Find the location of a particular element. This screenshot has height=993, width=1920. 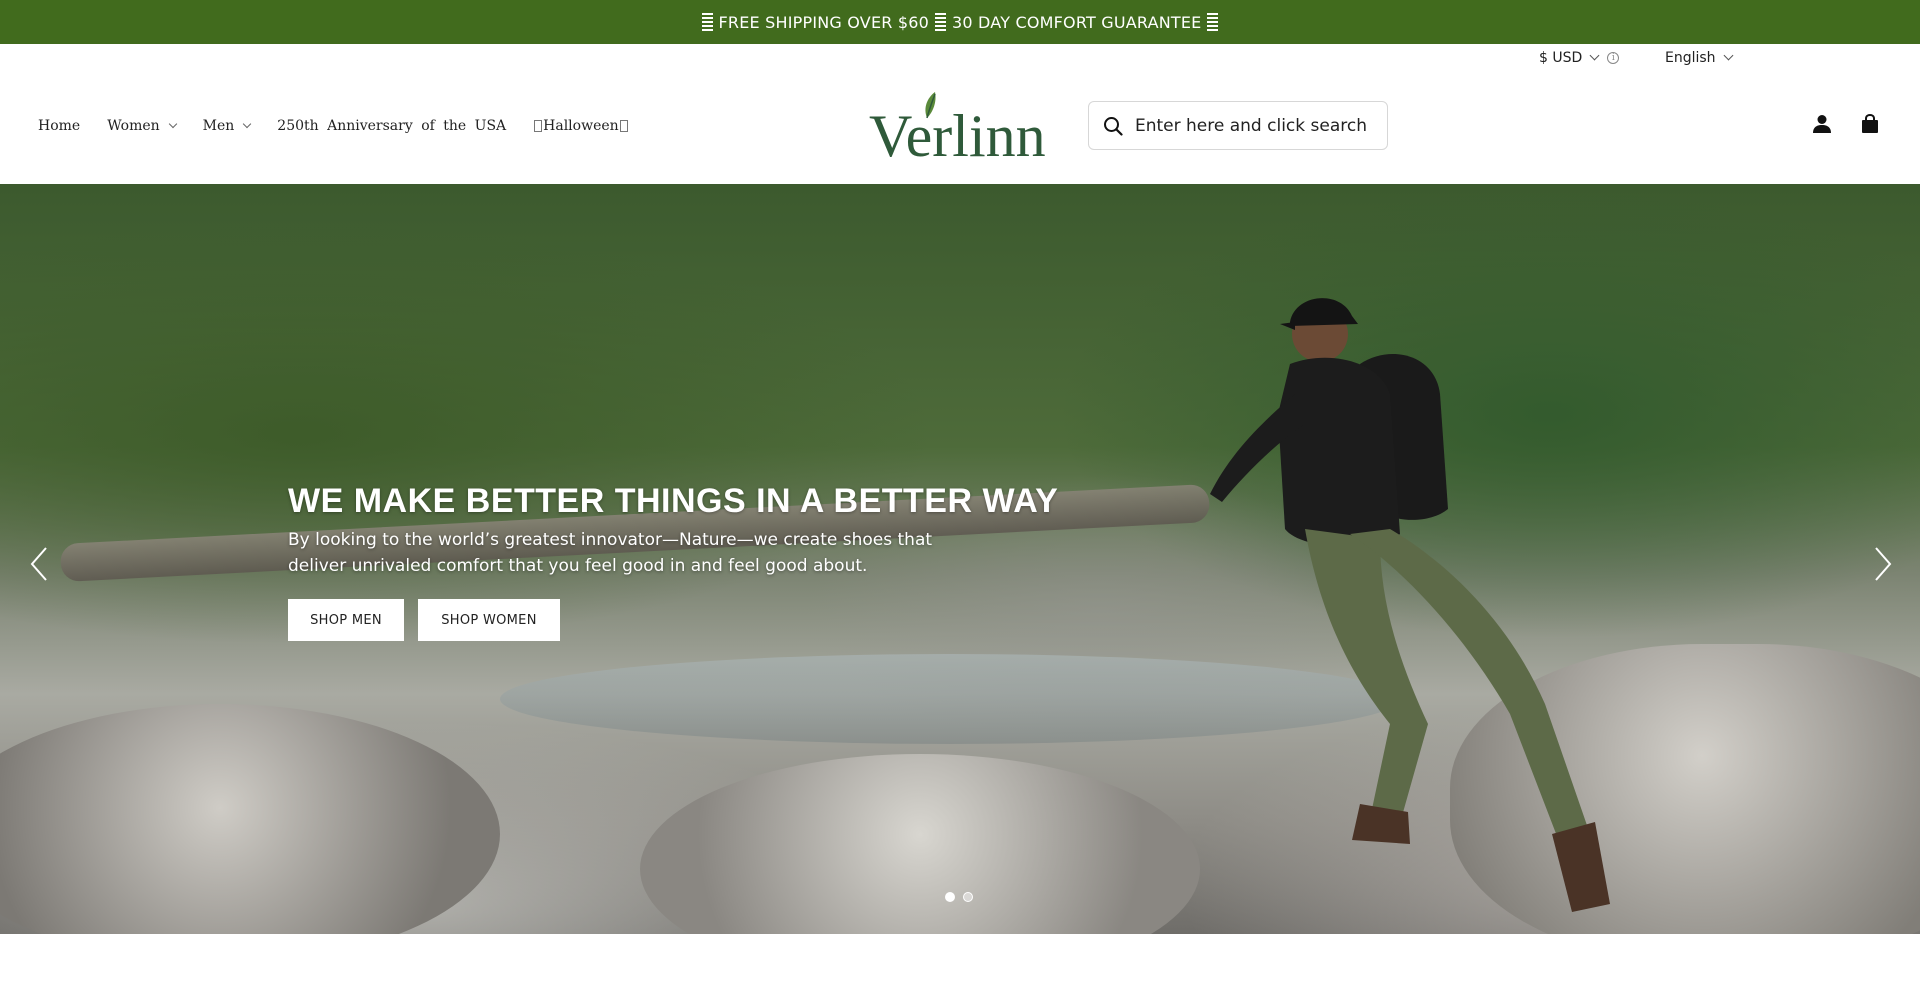

shopping-bag-icon is located at coordinates (1870, 123).